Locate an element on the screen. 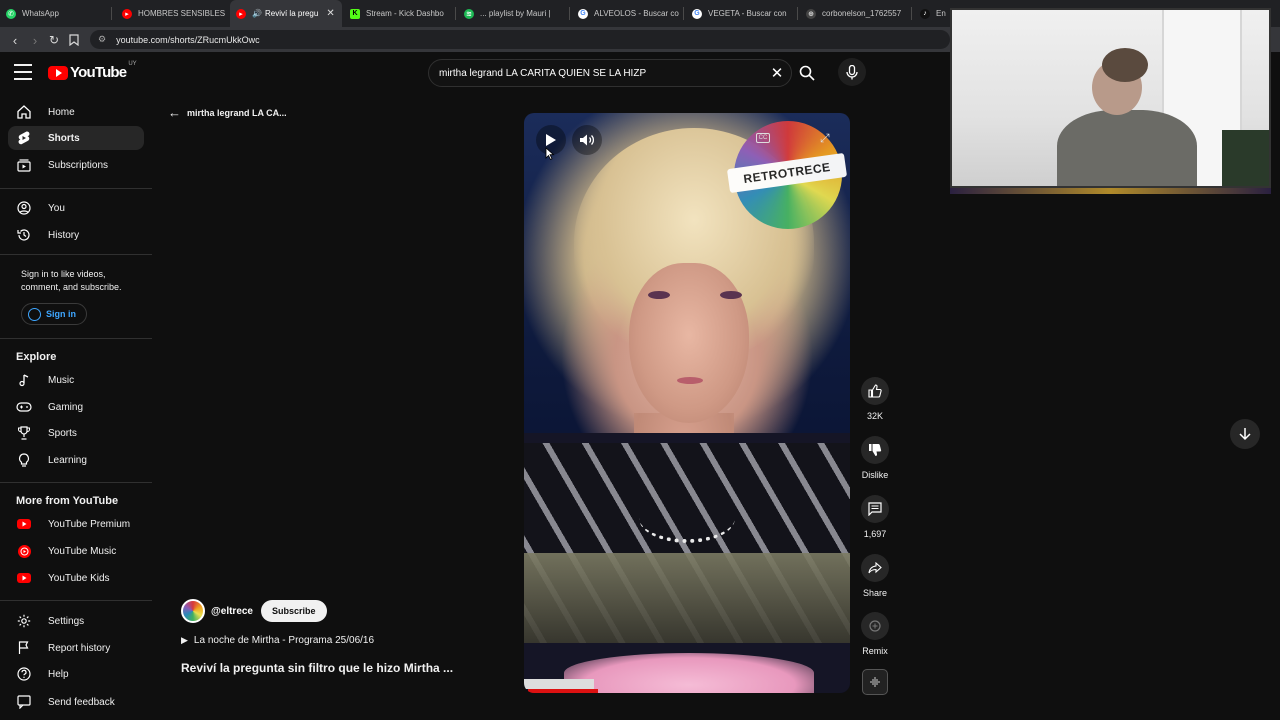  tab-label: HOMBRES SENSIBLES is located at coordinates (182, 13).